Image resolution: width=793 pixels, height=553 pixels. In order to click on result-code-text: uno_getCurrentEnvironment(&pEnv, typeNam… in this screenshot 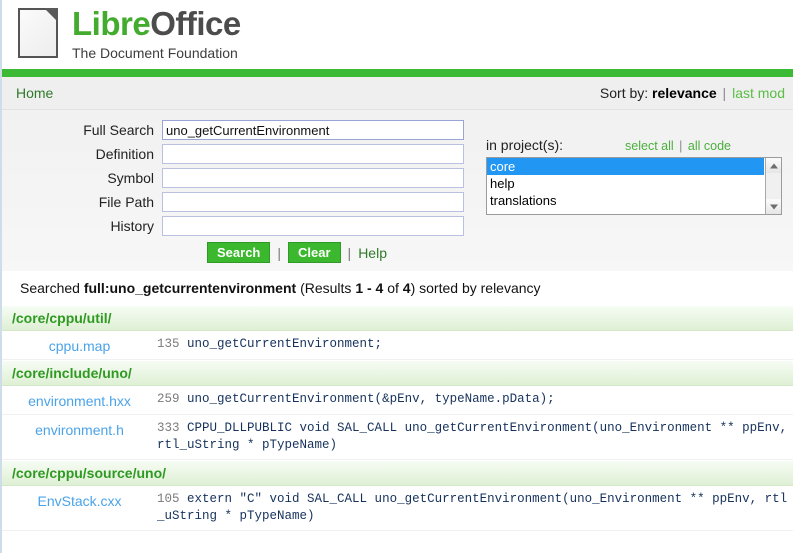, I will do `click(371, 399)`.